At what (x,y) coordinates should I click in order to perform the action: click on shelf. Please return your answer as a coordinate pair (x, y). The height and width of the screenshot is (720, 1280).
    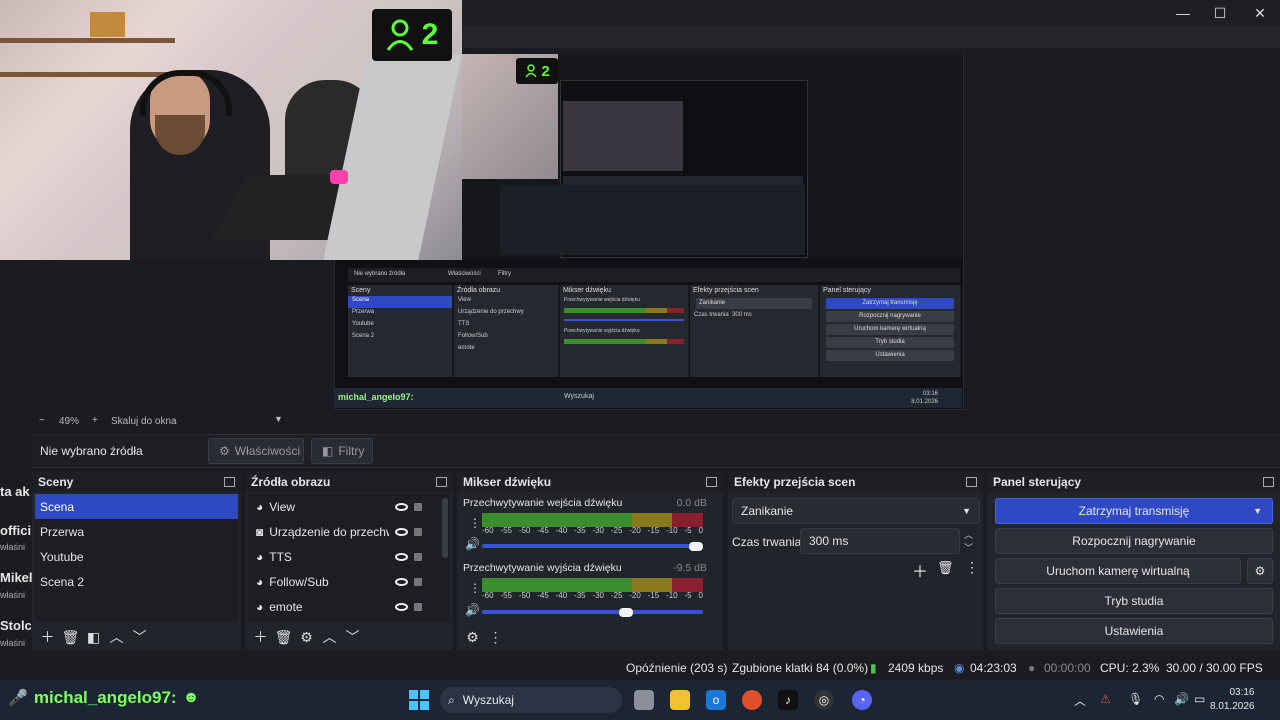
    Looking at the image, I should click on (87, 40).